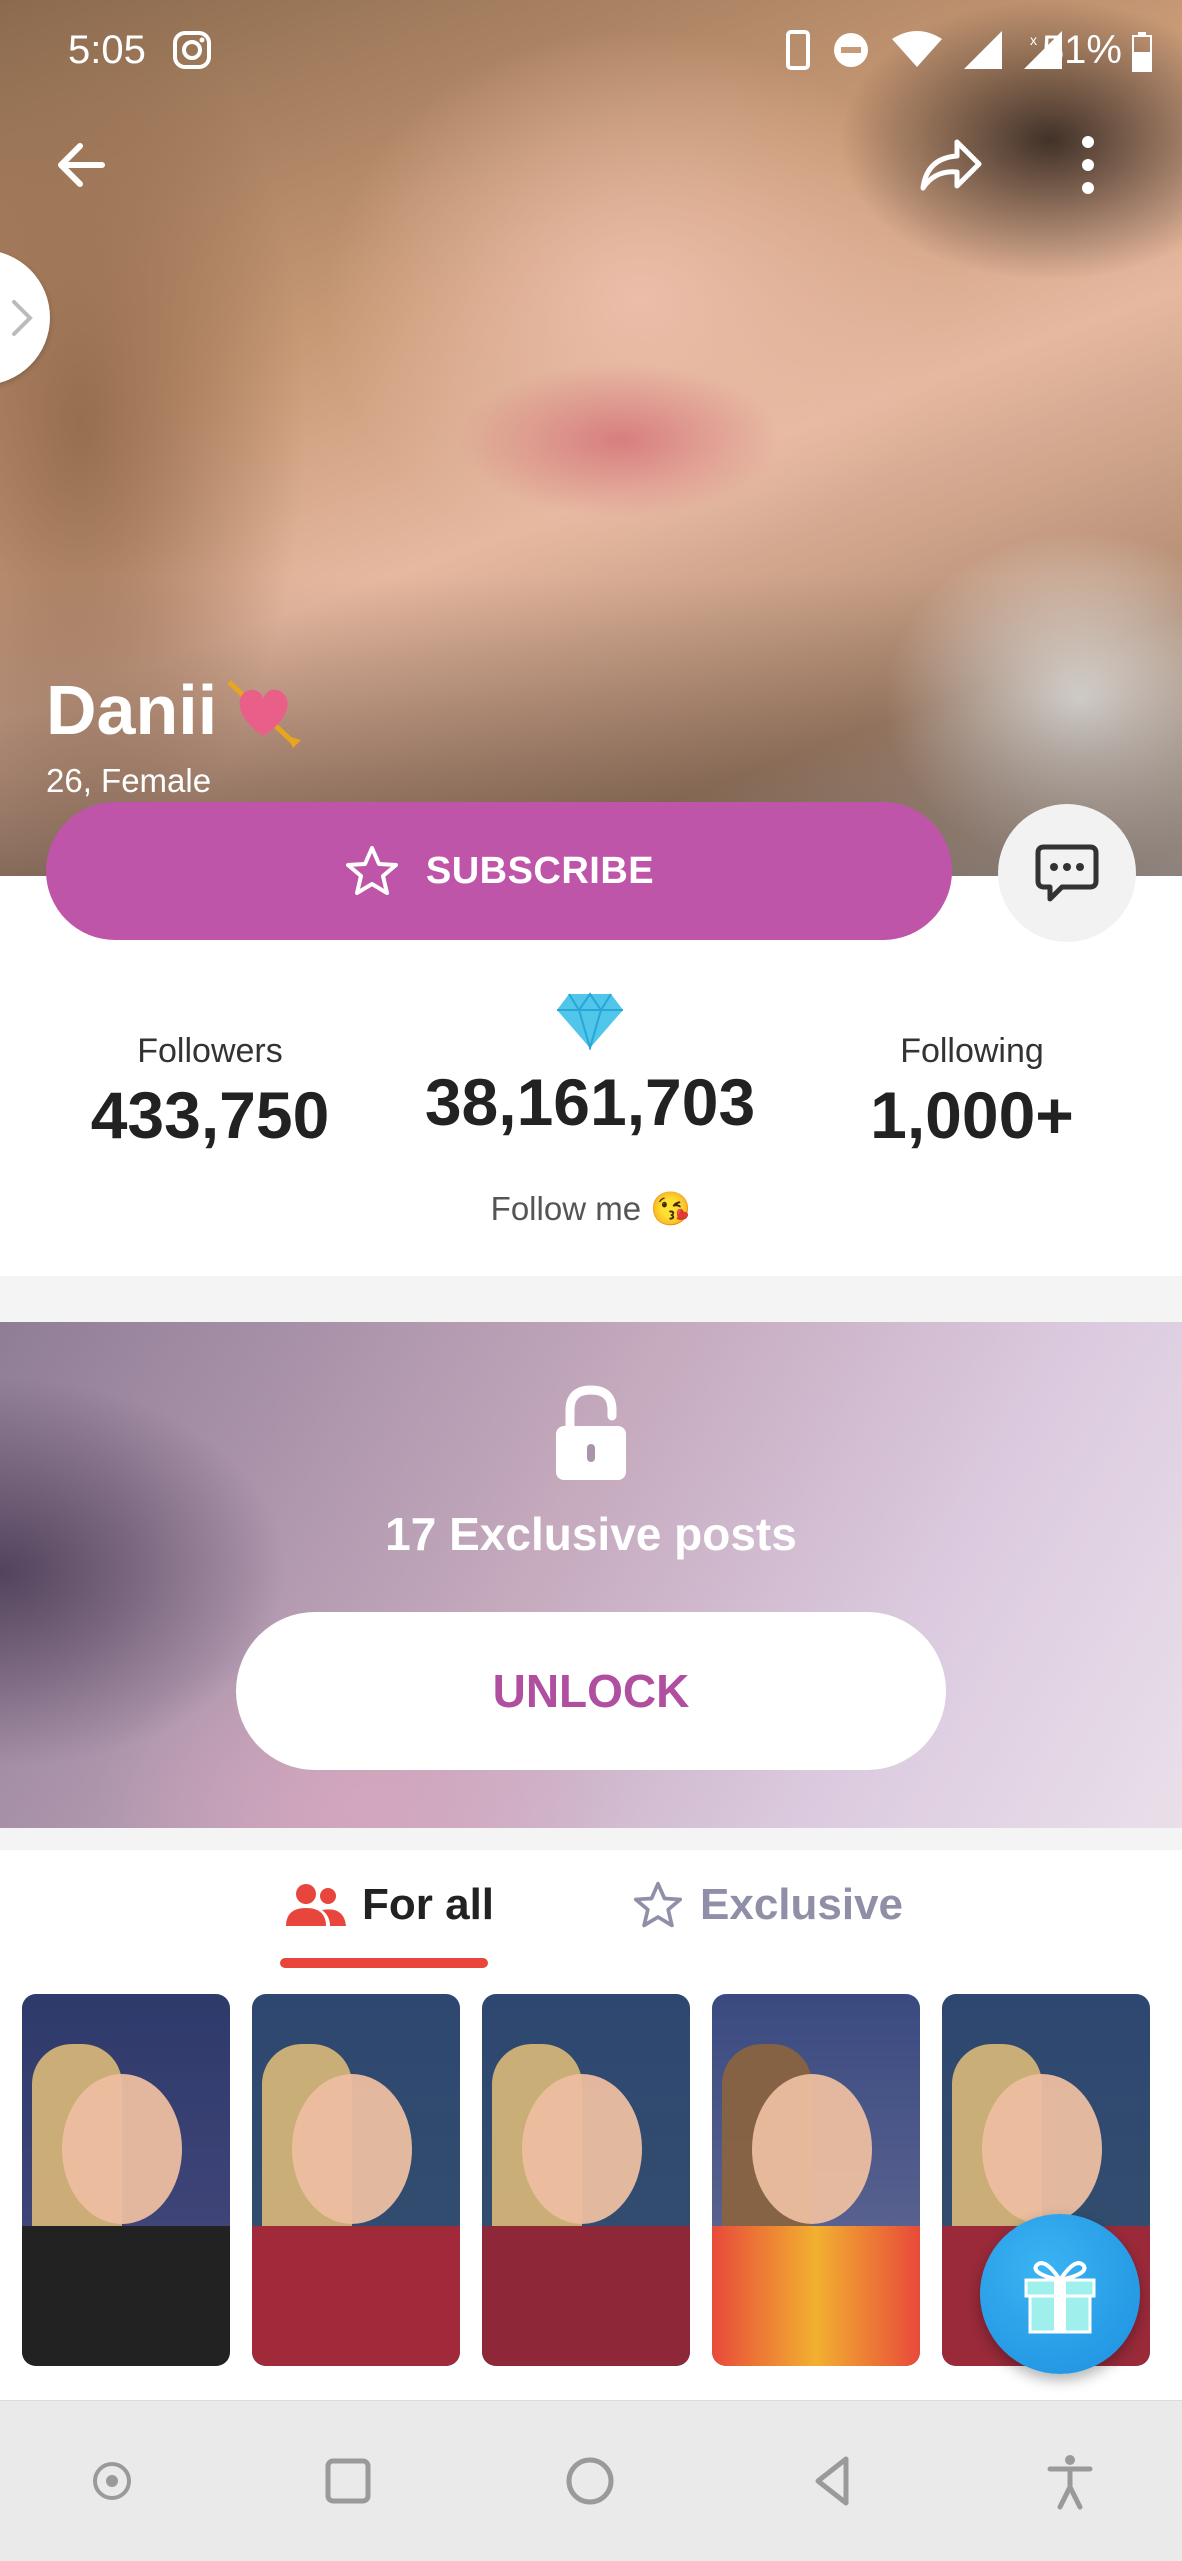 The height and width of the screenshot is (2561, 1182). Describe the element at coordinates (591, 1534) in the screenshot. I see `exclusive-posts-count: 17 Exclusive posts` at that location.